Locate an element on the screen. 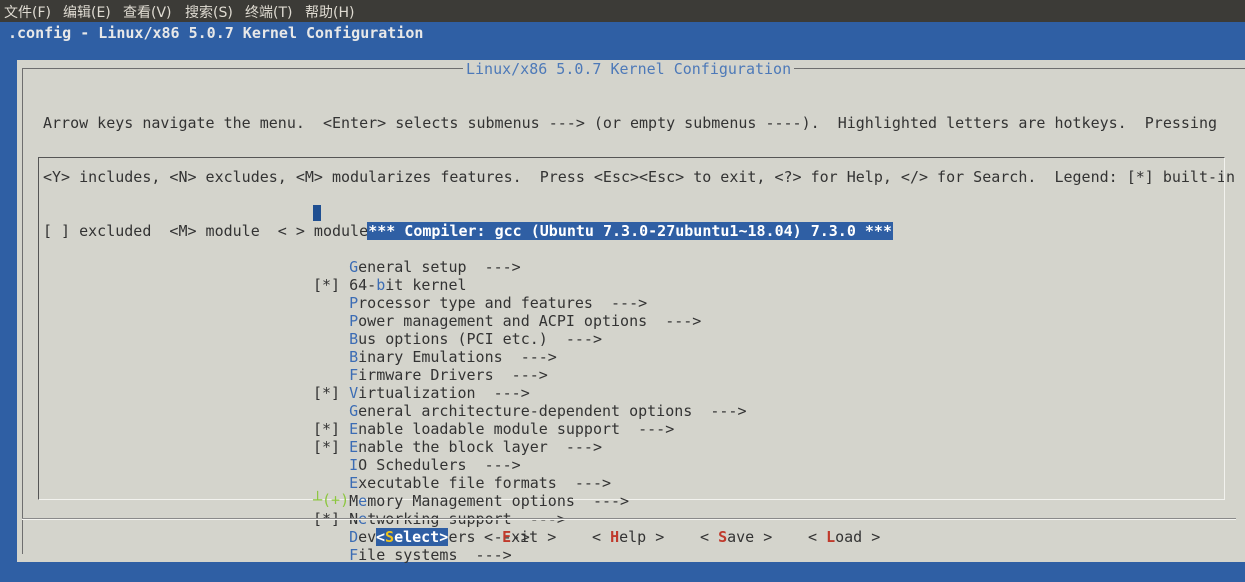  button-label: elp > is located at coordinates (642, 537).